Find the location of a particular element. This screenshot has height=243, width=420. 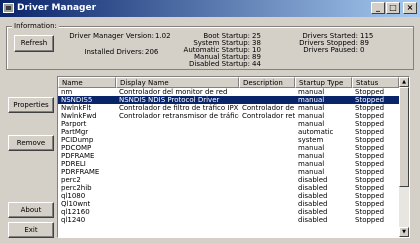

maximize-button: □ is located at coordinates (393, 8).